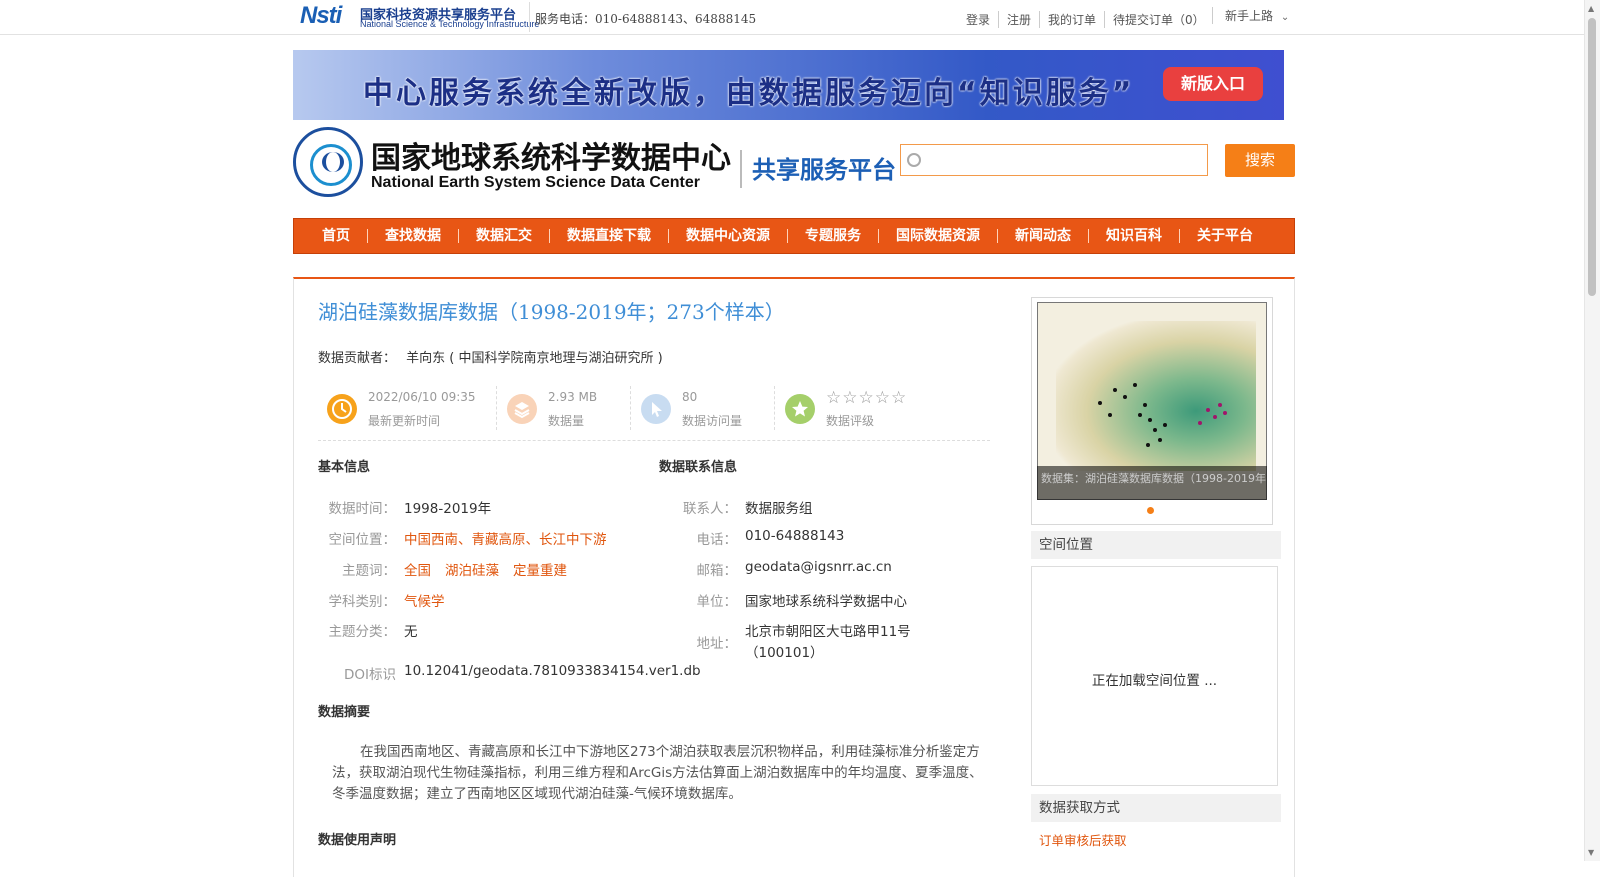  I want to click on basic-info-heading: 基本信息, so click(344, 467).